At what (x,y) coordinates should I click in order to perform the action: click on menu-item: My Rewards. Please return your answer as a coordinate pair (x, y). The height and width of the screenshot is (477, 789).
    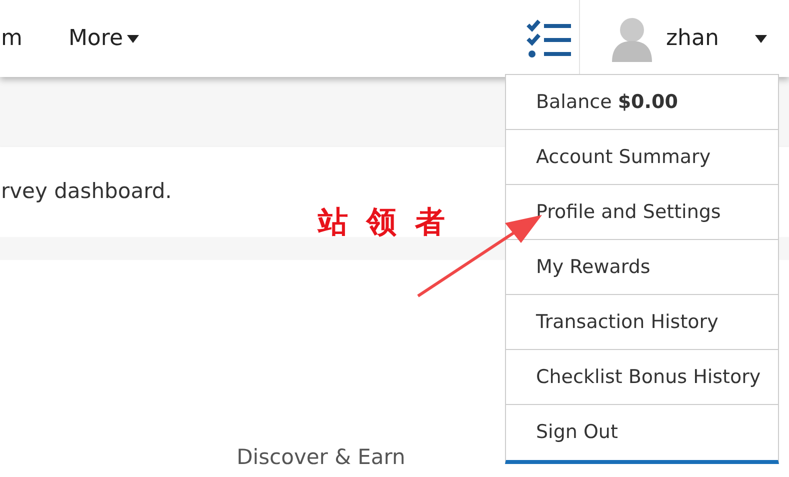
    Looking at the image, I should click on (642, 267).